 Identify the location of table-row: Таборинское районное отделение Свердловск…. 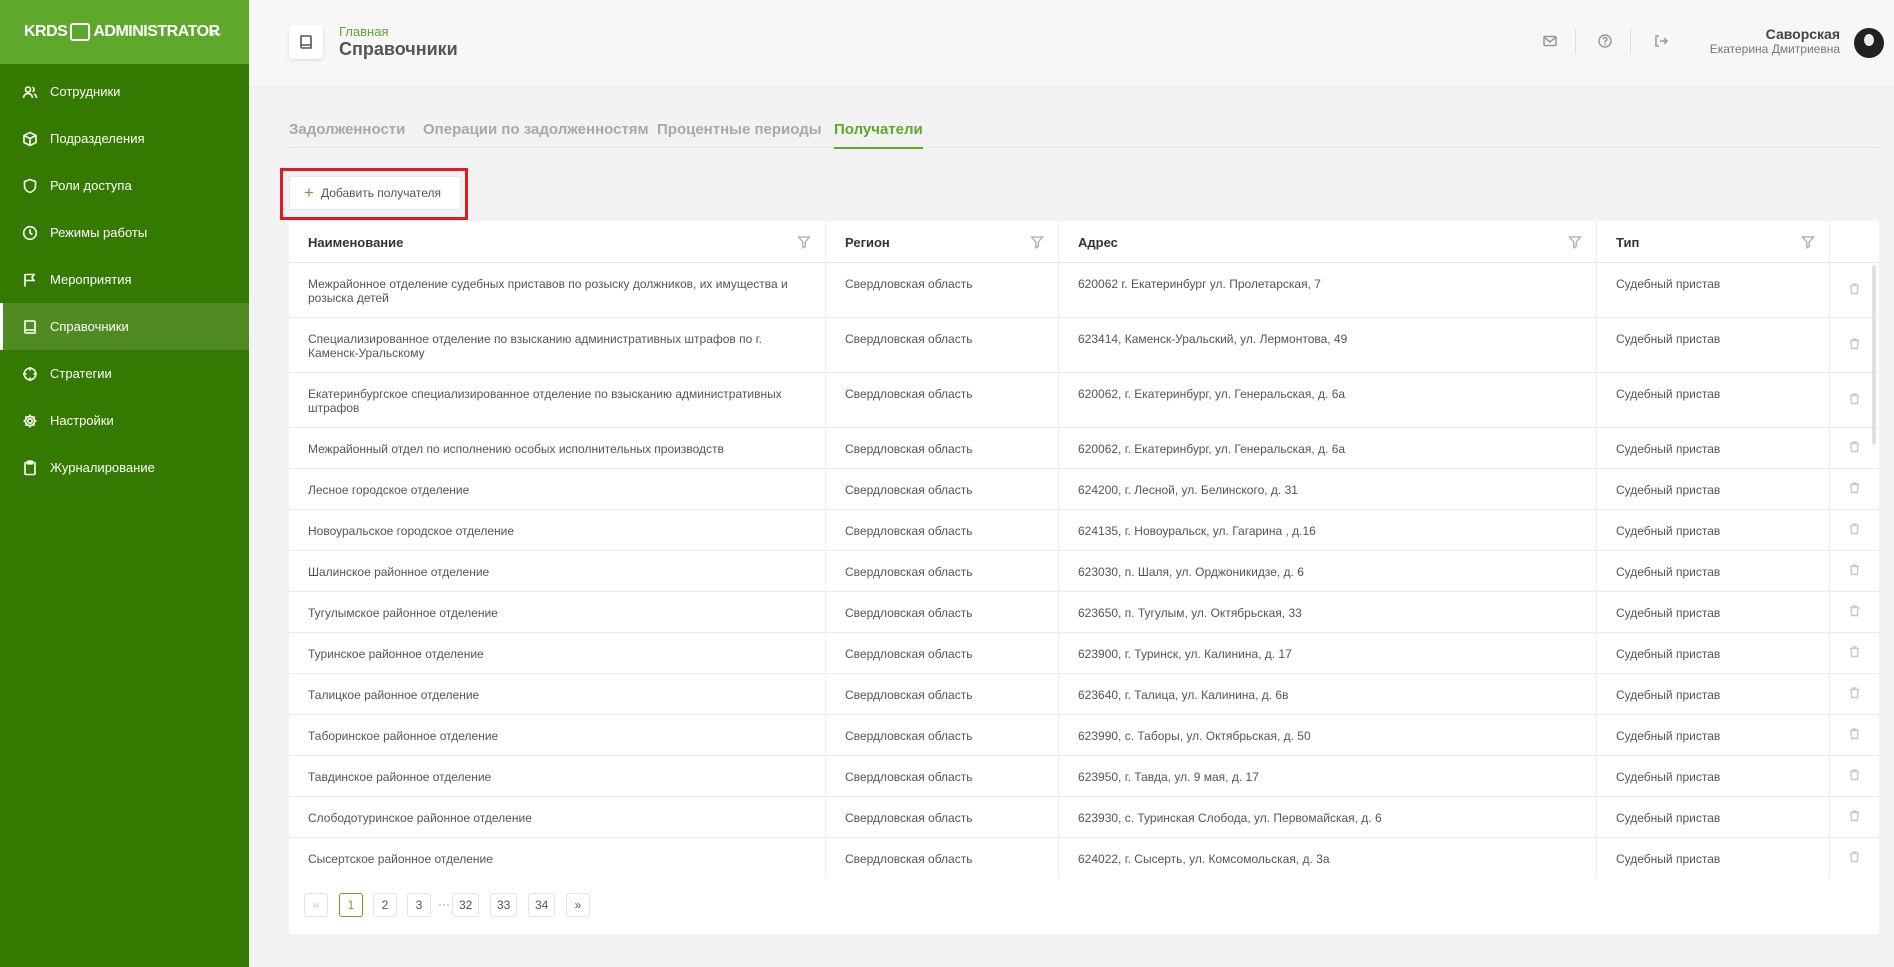
(1084, 735).